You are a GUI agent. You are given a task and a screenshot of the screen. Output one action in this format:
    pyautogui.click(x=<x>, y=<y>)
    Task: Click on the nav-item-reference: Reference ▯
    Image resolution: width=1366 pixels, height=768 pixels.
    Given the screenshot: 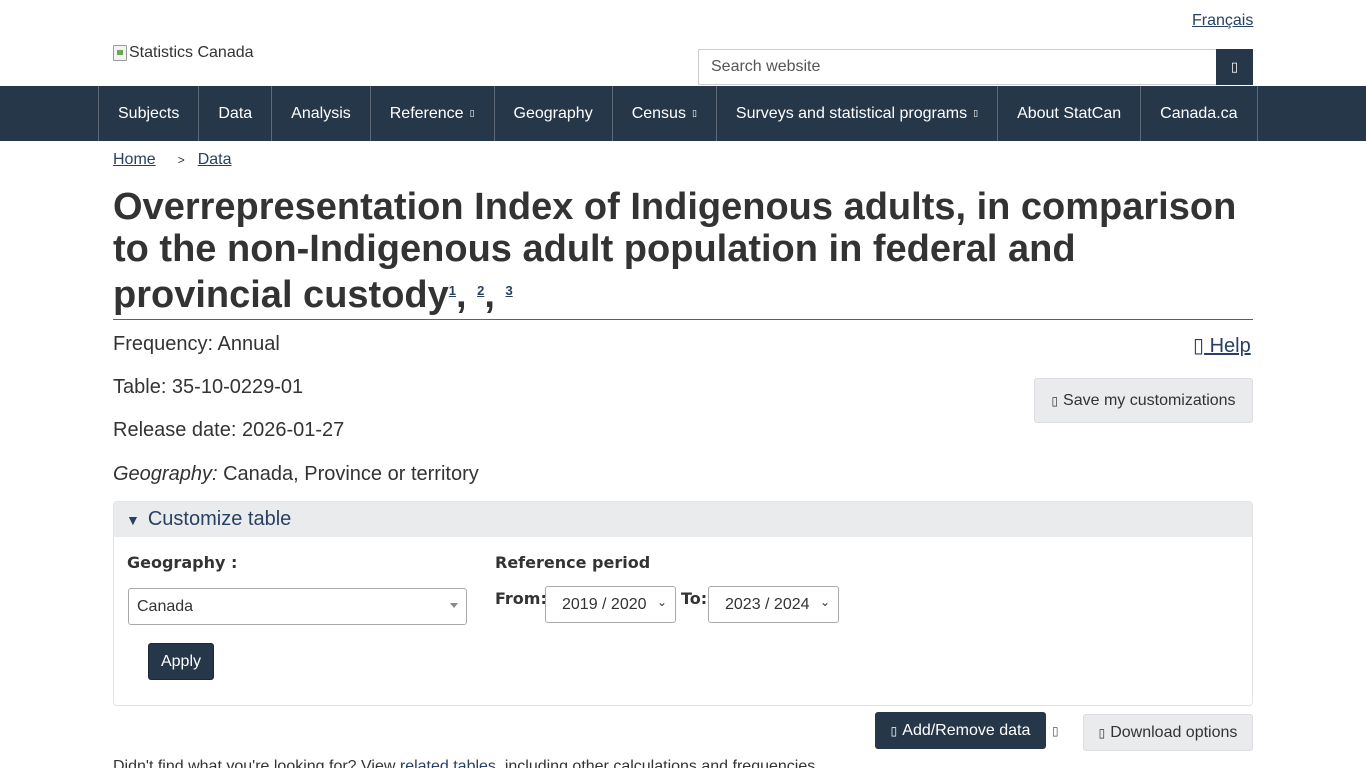 What is the action you would take?
    pyautogui.click(x=433, y=113)
    